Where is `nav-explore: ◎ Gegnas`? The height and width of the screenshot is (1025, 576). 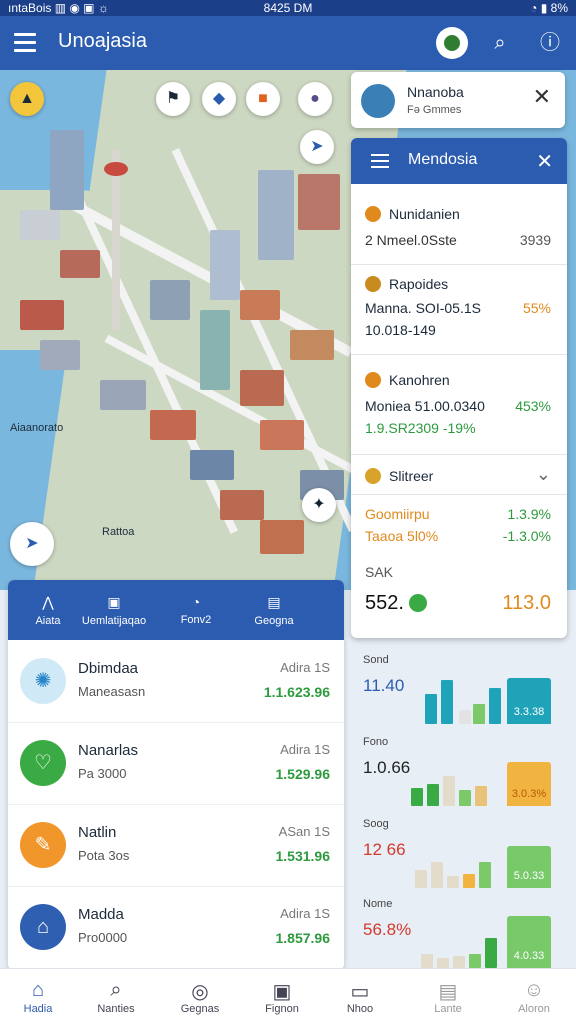
nav-explore: ◎ Gegnas is located at coordinates (200, 997).